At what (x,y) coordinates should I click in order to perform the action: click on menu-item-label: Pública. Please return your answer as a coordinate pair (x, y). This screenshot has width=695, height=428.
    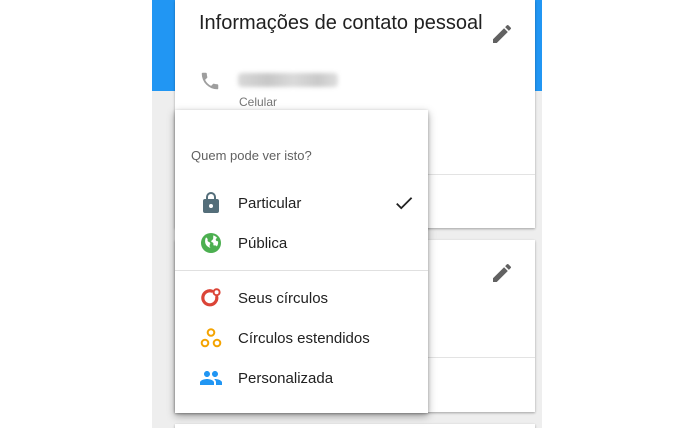
    Looking at the image, I should click on (263, 243).